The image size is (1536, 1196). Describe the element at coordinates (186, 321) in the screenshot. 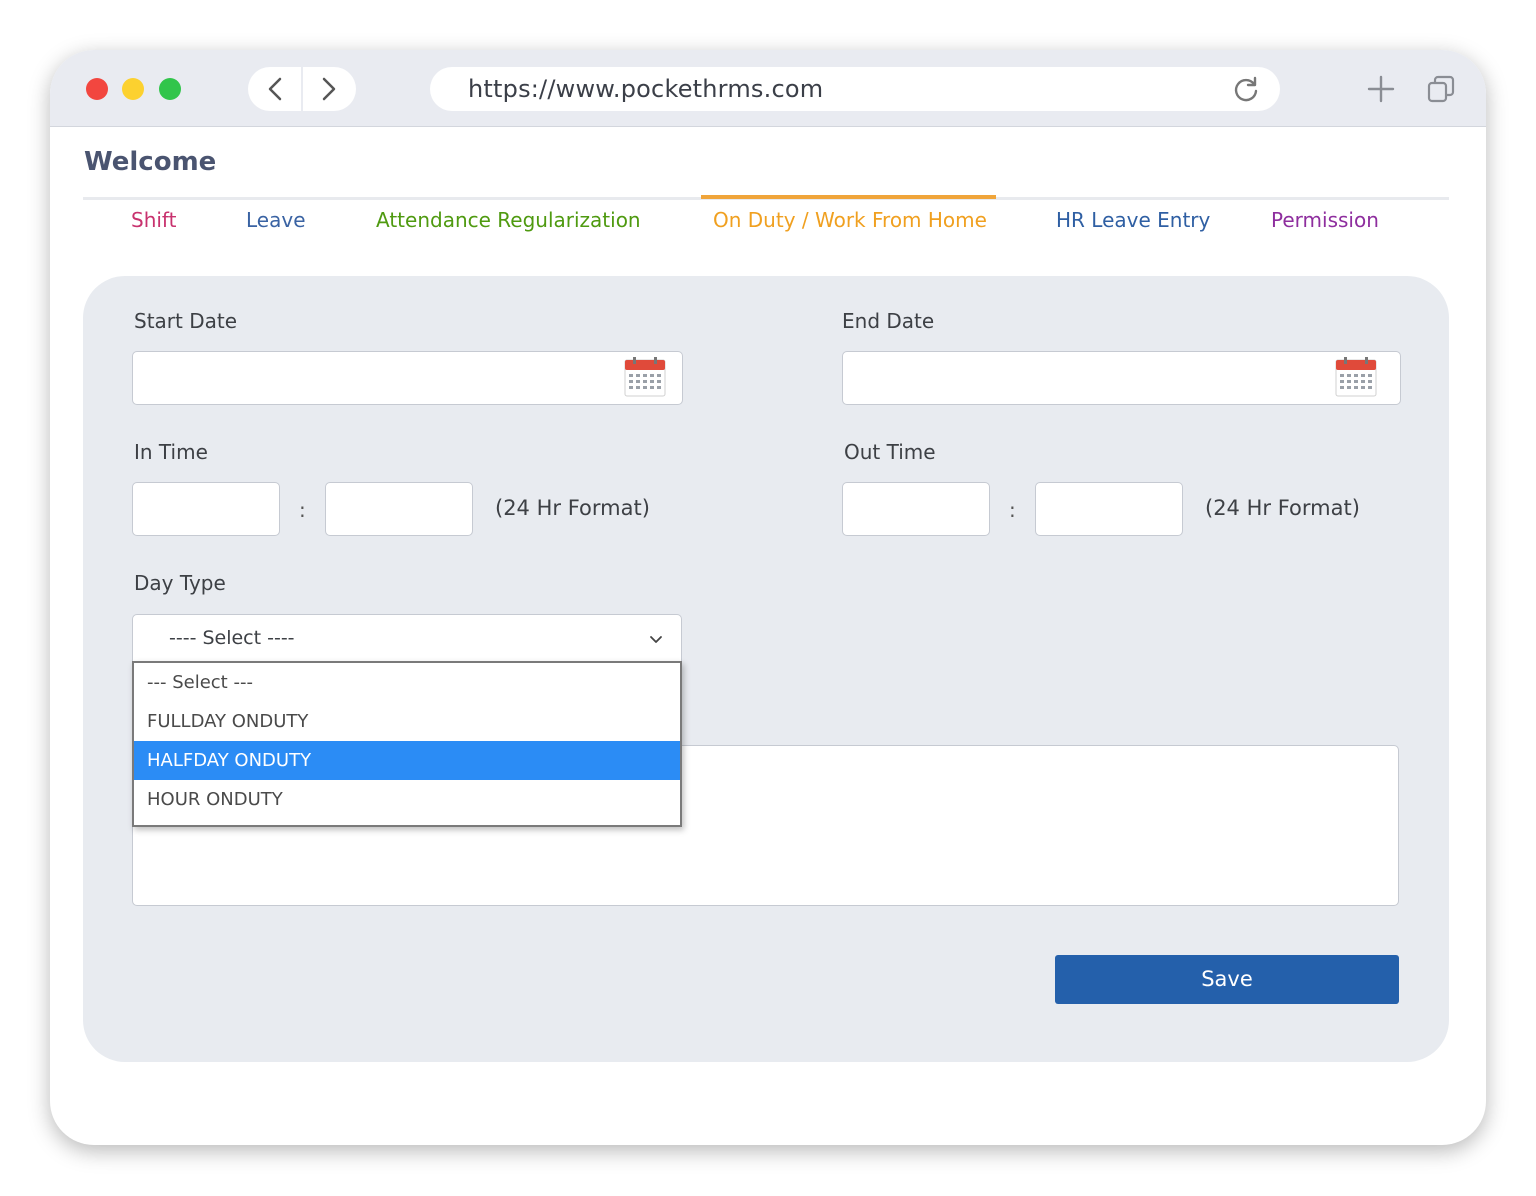

I see `start-date-label: Start Date` at that location.